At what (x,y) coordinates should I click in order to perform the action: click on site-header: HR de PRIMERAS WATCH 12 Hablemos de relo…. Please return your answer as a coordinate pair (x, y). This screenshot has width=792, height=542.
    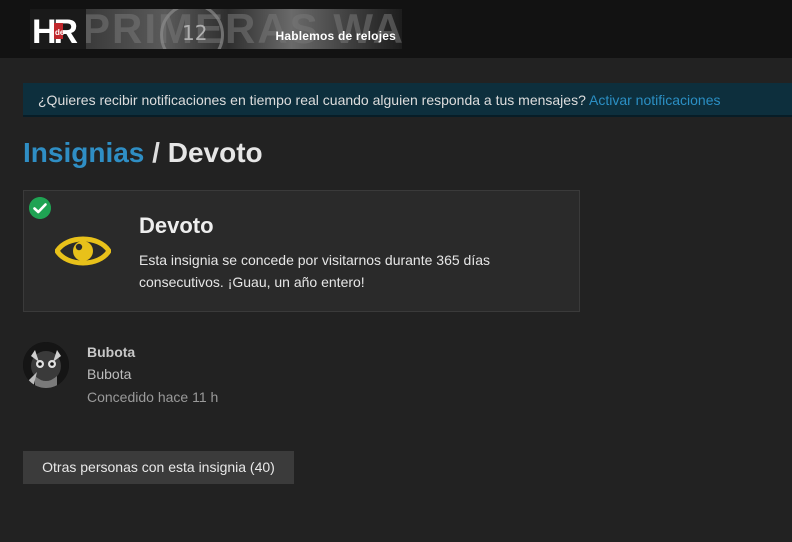
    Looking at the image, I should click on (396, 29).